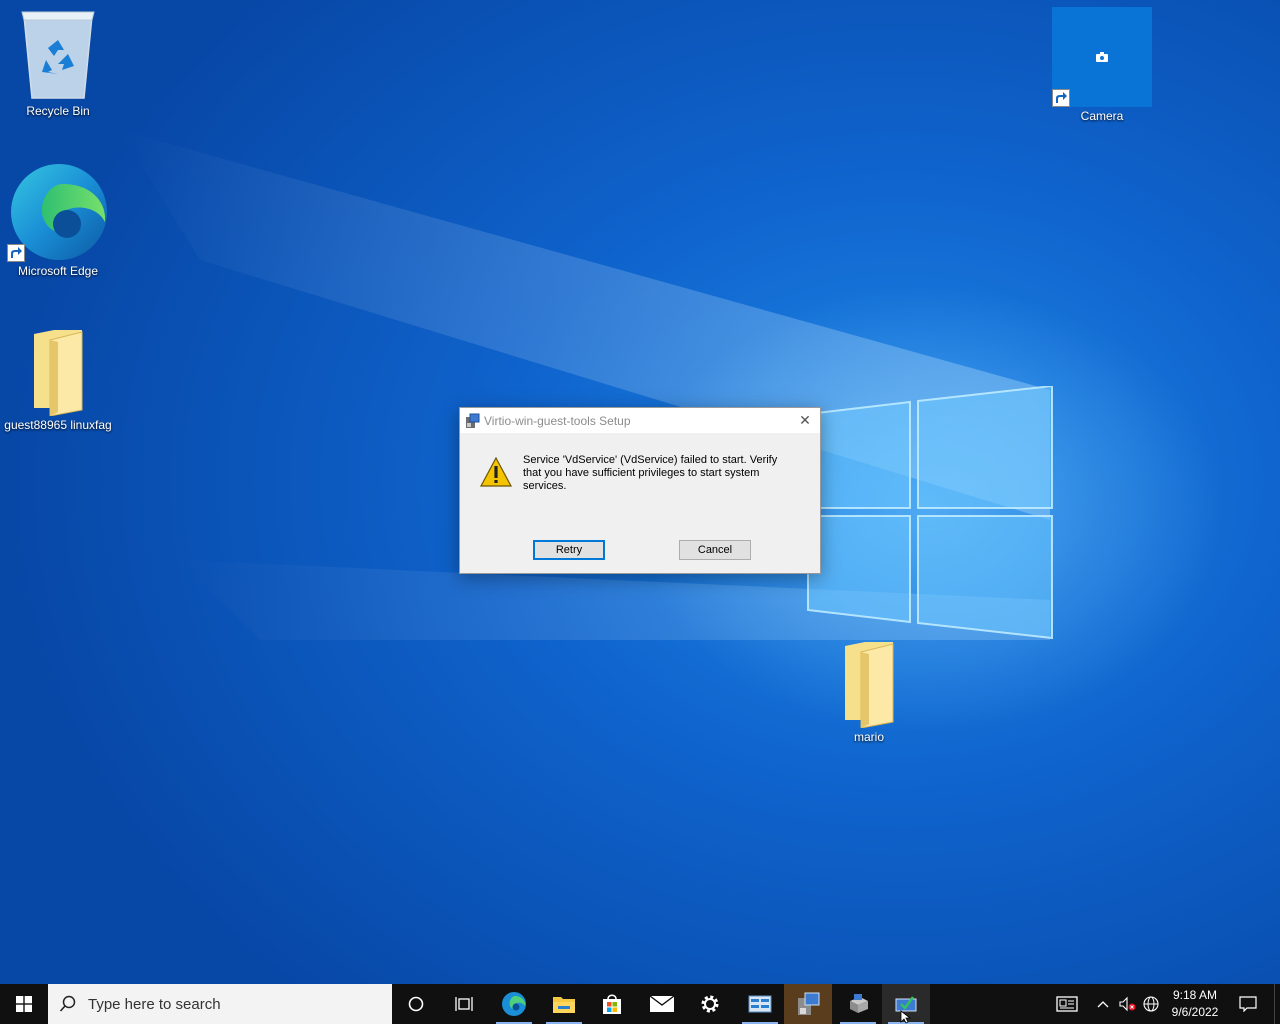  I want to click on task-view-icon, so click(464, 1004).